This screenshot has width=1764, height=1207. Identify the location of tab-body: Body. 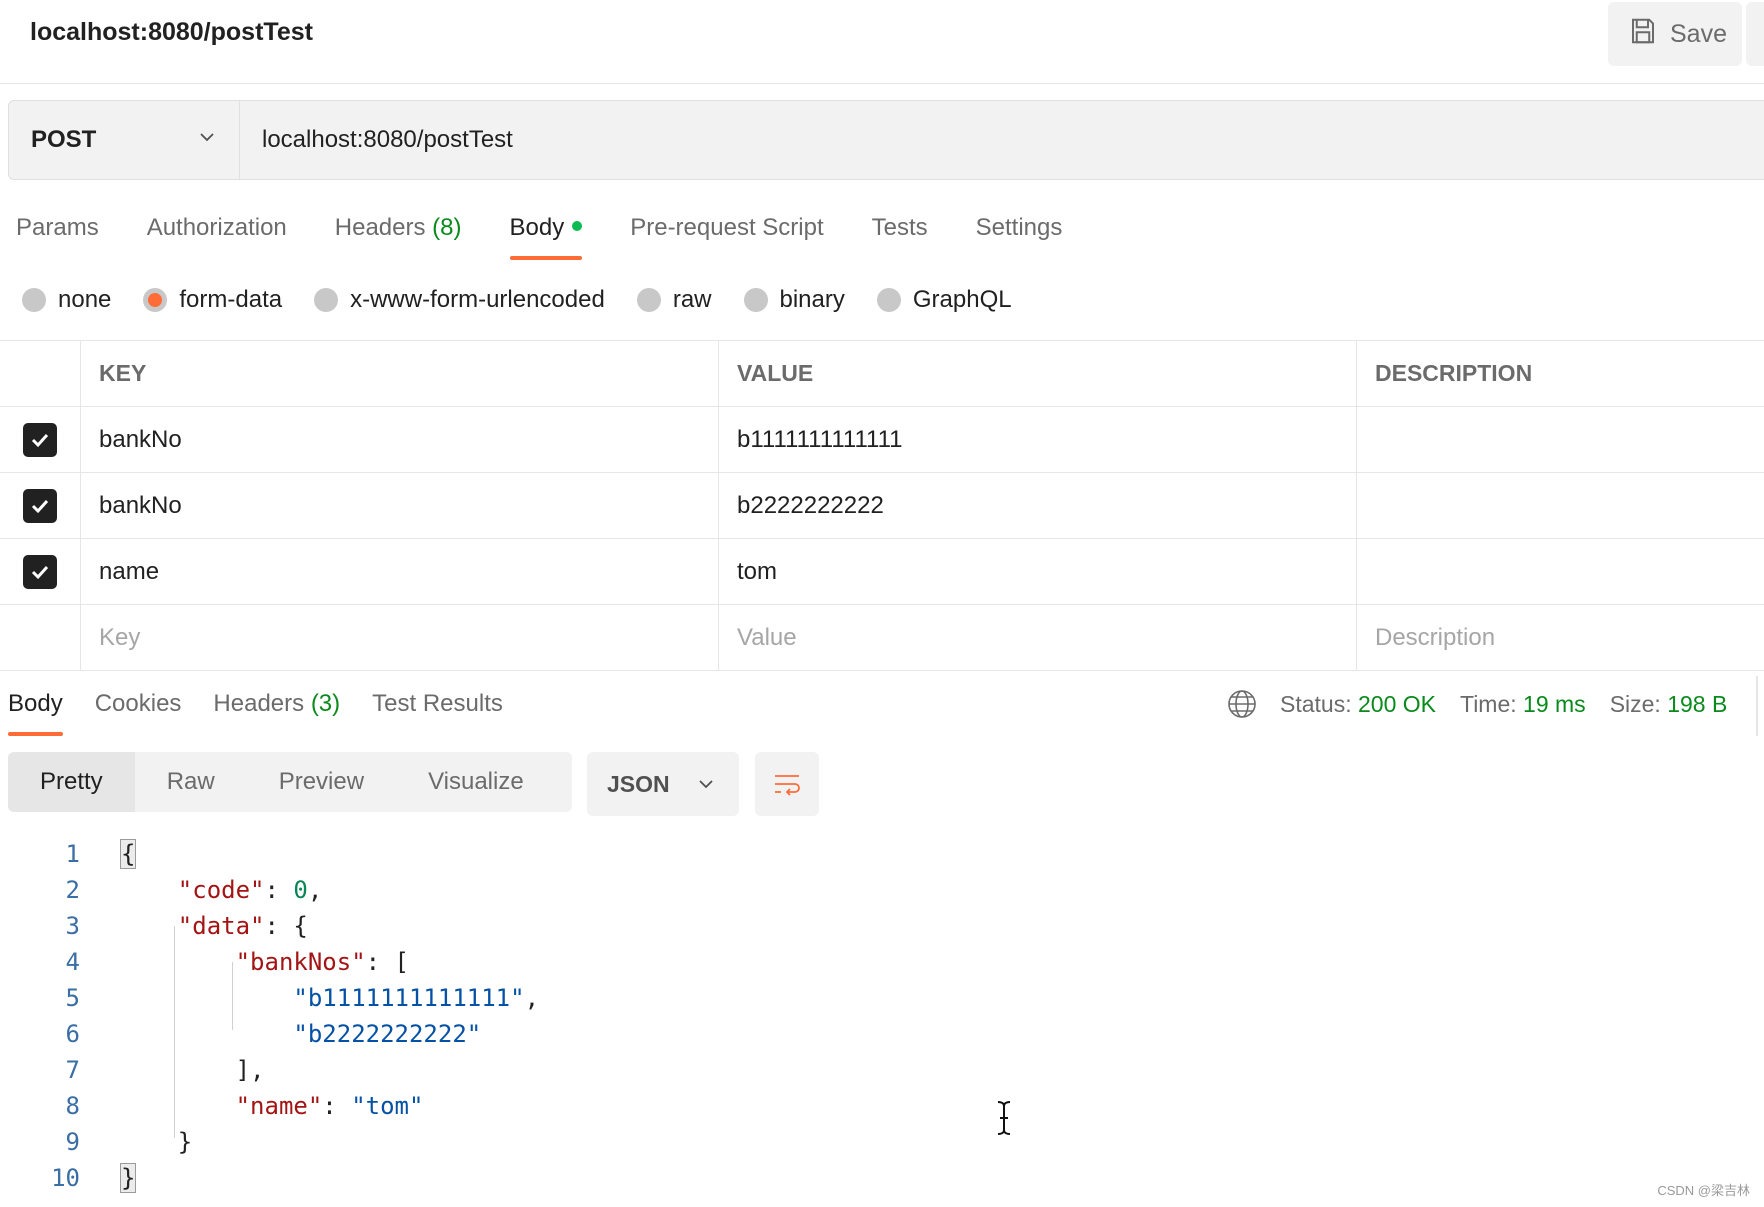
(546, 234).